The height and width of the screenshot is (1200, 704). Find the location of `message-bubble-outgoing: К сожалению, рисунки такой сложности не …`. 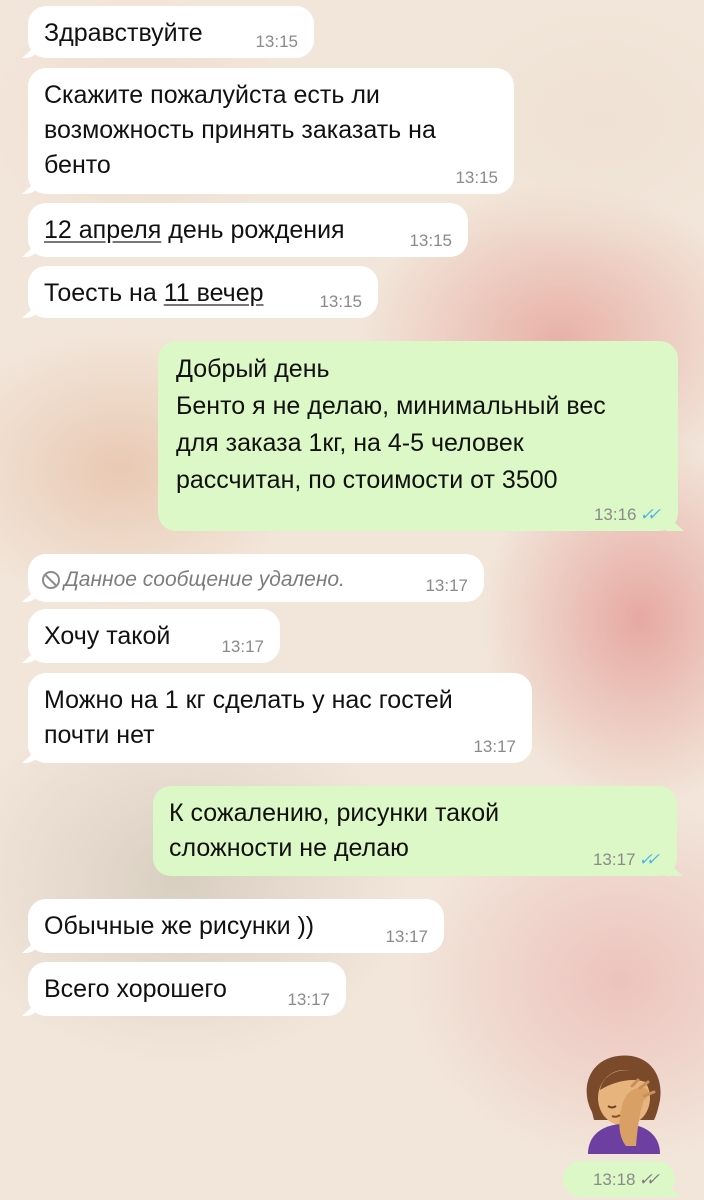

message-bubble-outgoing: К сожалению, рисунки такой сложности не … is located at coordinates (415, 831).